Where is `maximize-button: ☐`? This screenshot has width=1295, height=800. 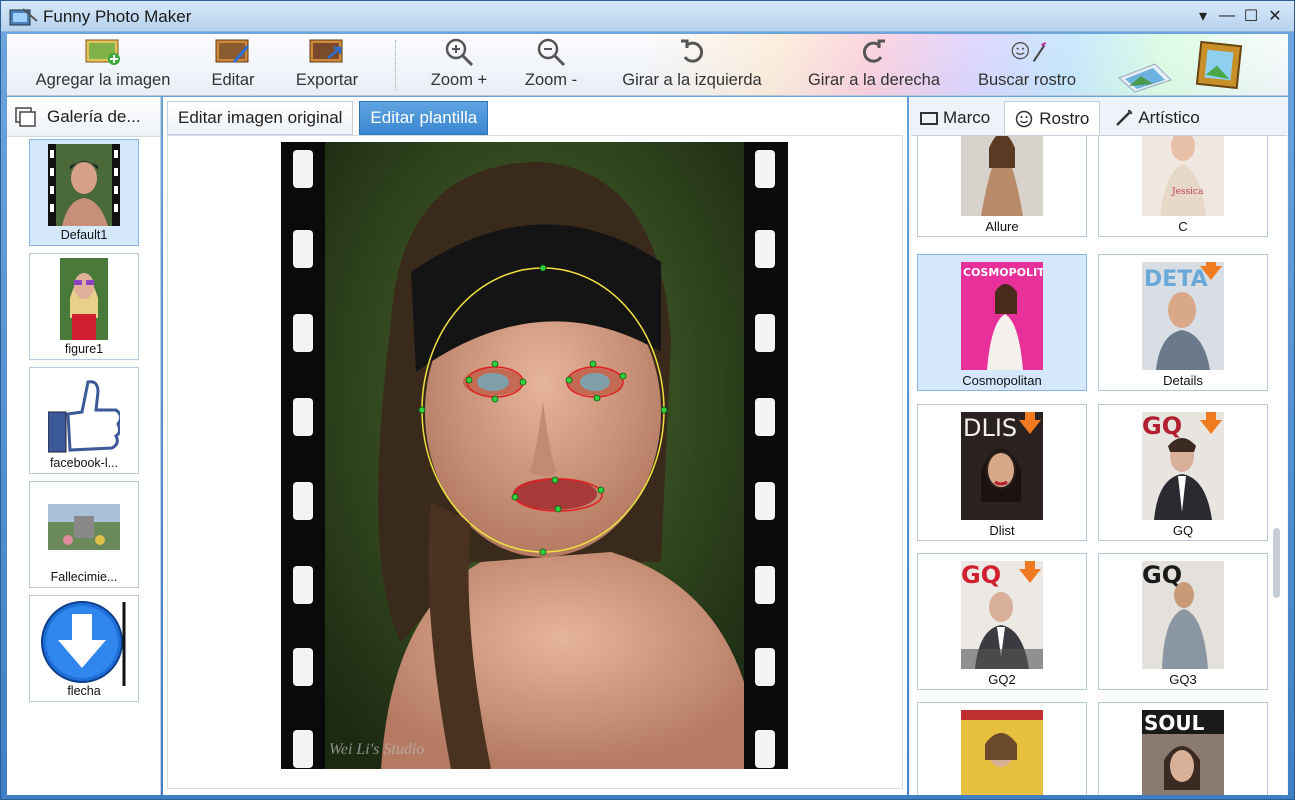 maximize-button: ☐ is located at coordinates (1251, 16).